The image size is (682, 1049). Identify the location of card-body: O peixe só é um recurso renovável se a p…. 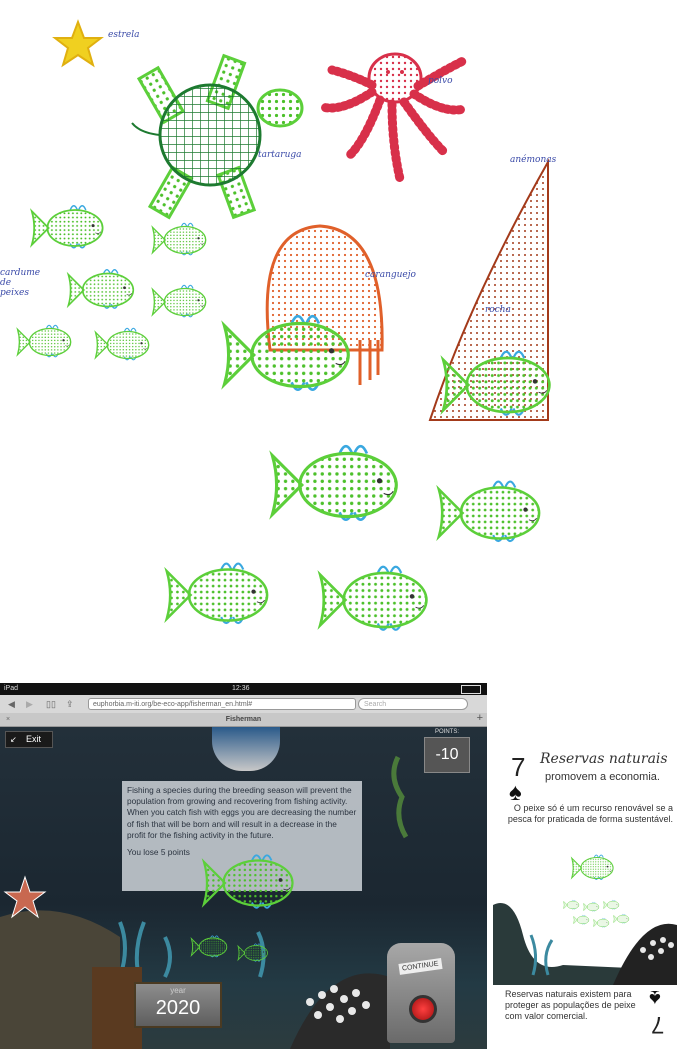
(590, 813).